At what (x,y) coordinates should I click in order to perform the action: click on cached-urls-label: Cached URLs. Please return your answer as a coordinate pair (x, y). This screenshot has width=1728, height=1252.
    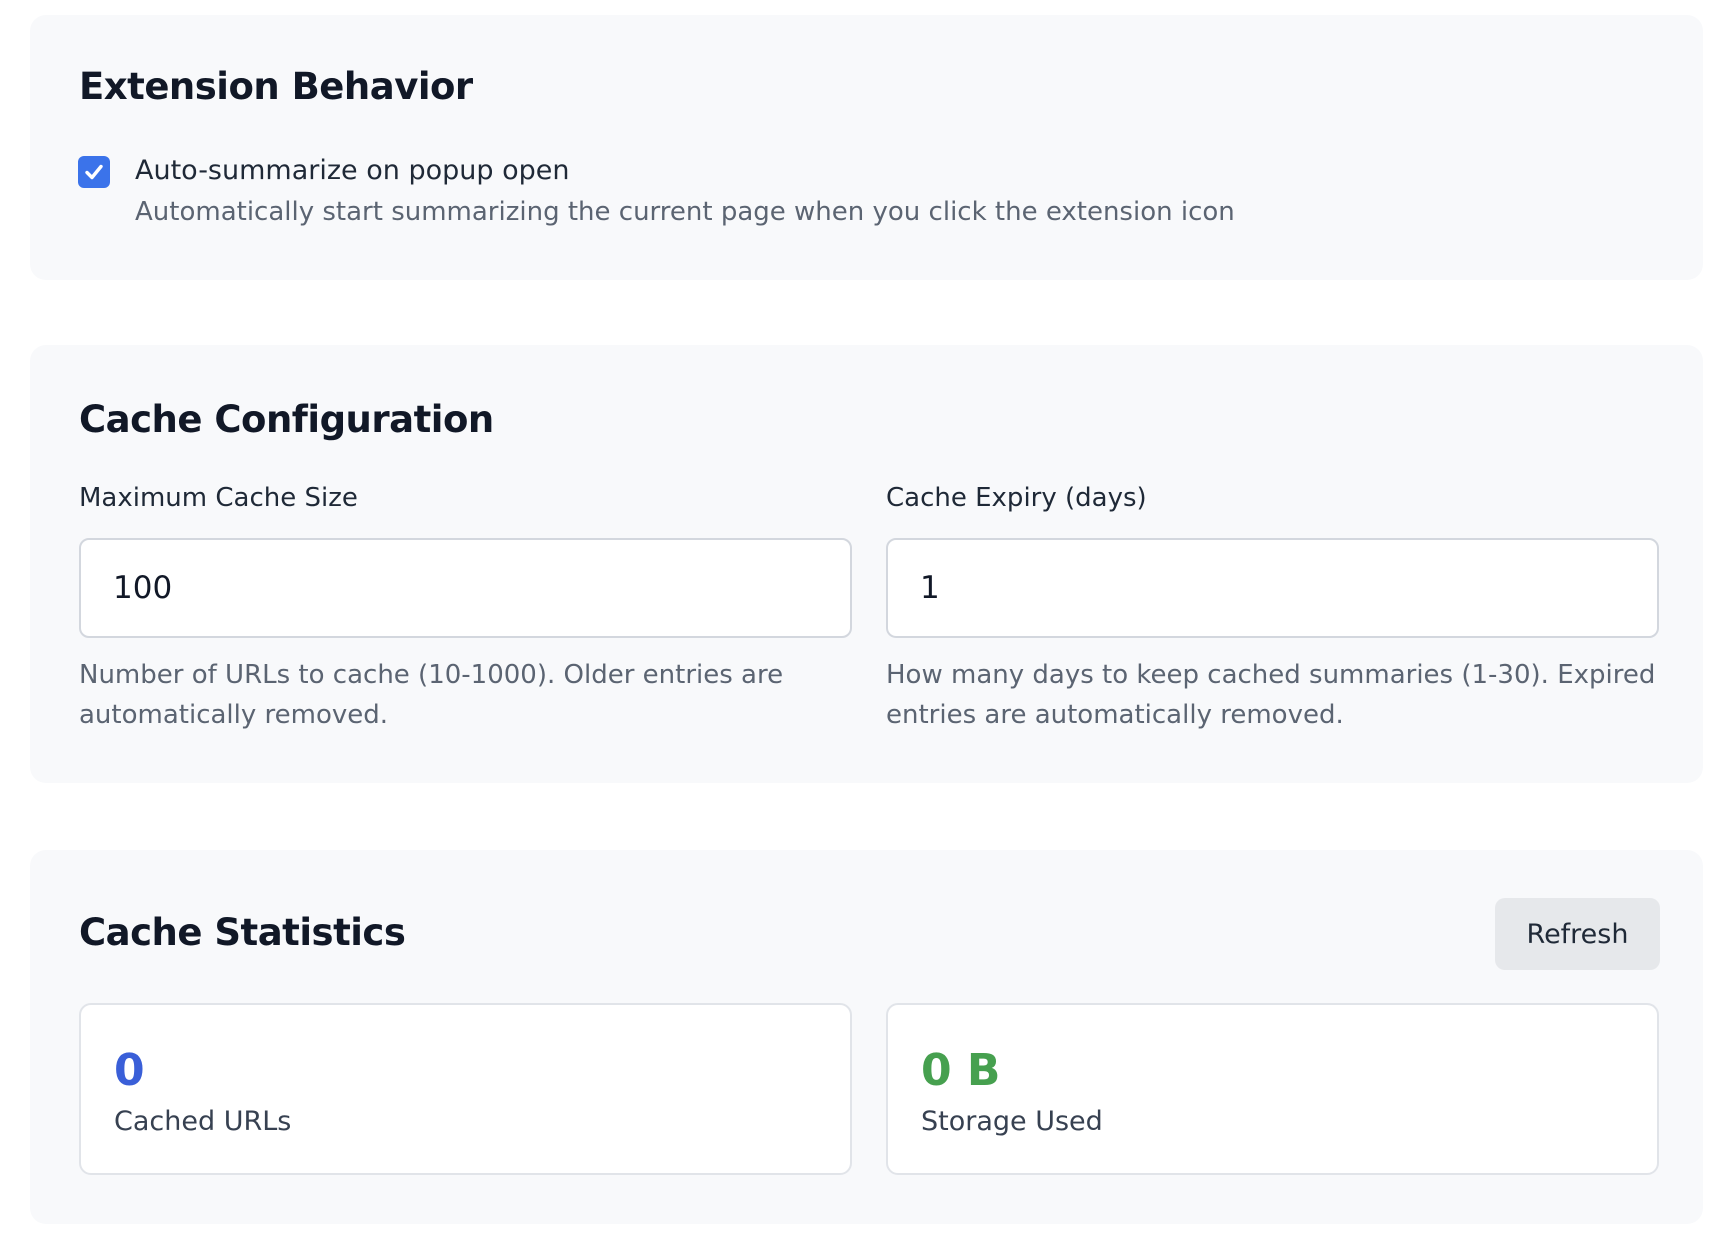
    Looking at the image, I should click on (203, 1121).